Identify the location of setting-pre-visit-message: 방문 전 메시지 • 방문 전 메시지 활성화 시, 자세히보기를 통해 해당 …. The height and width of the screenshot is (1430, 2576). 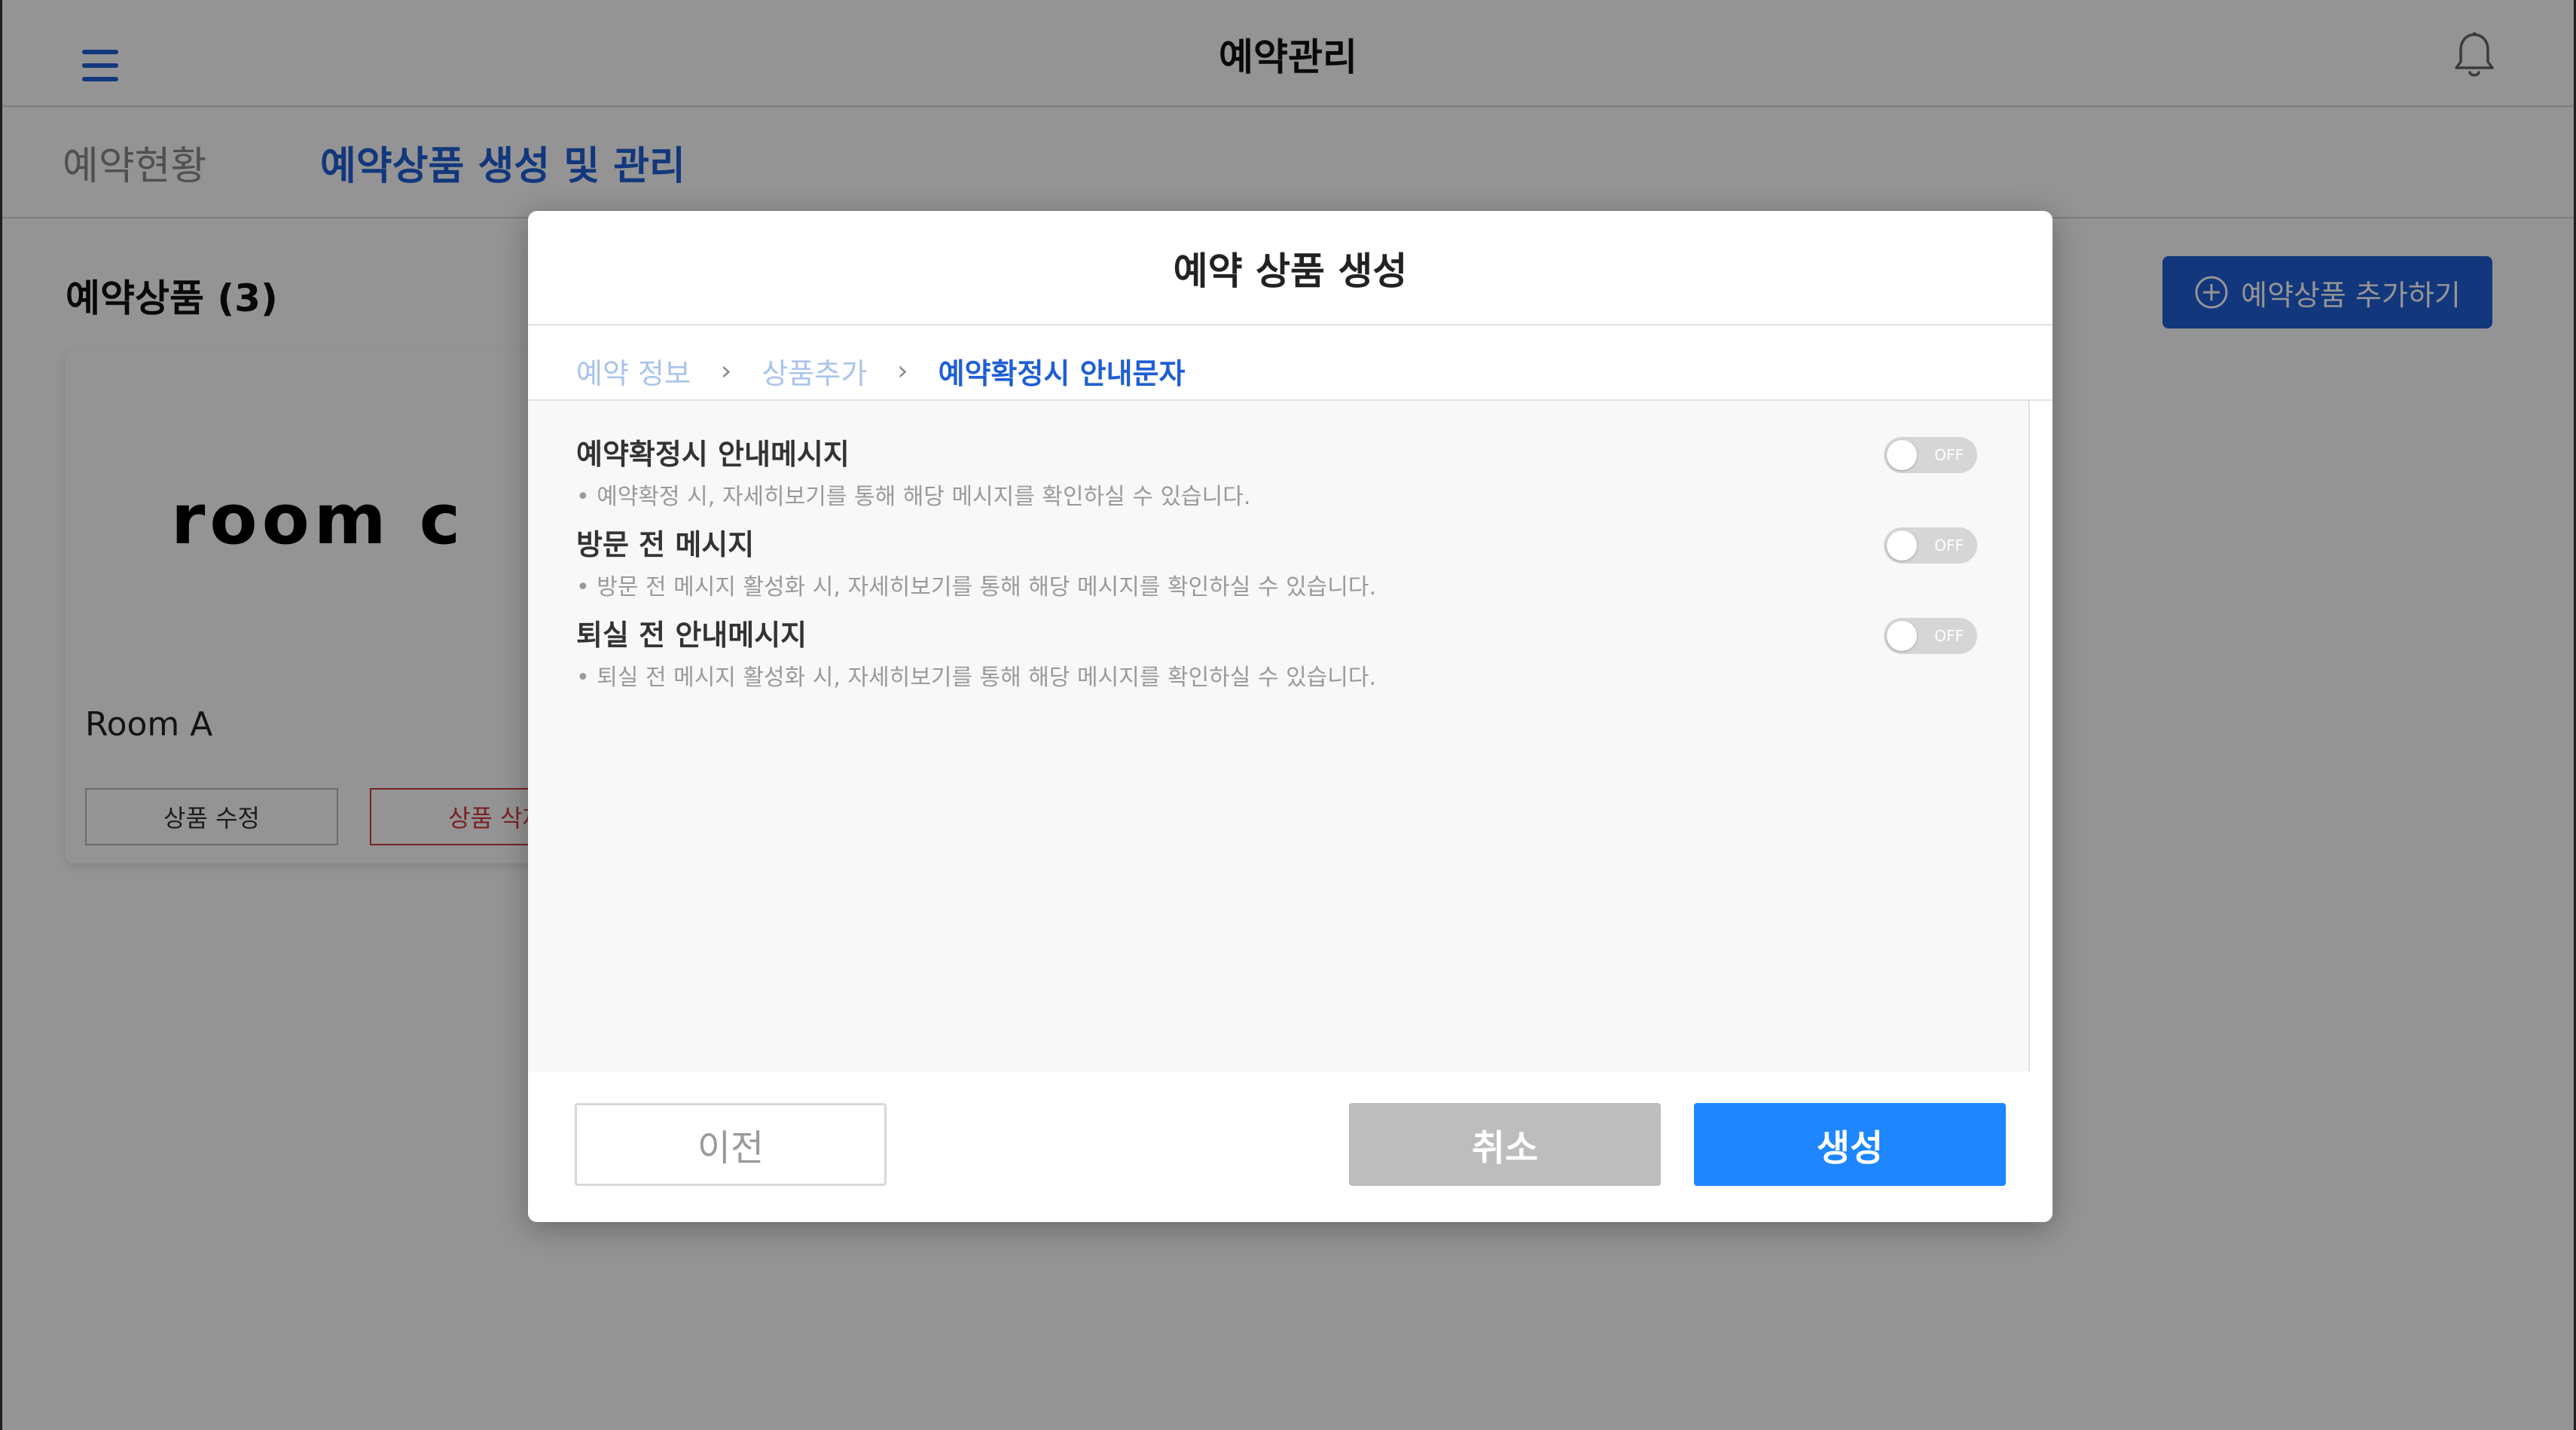
(1284, 562).